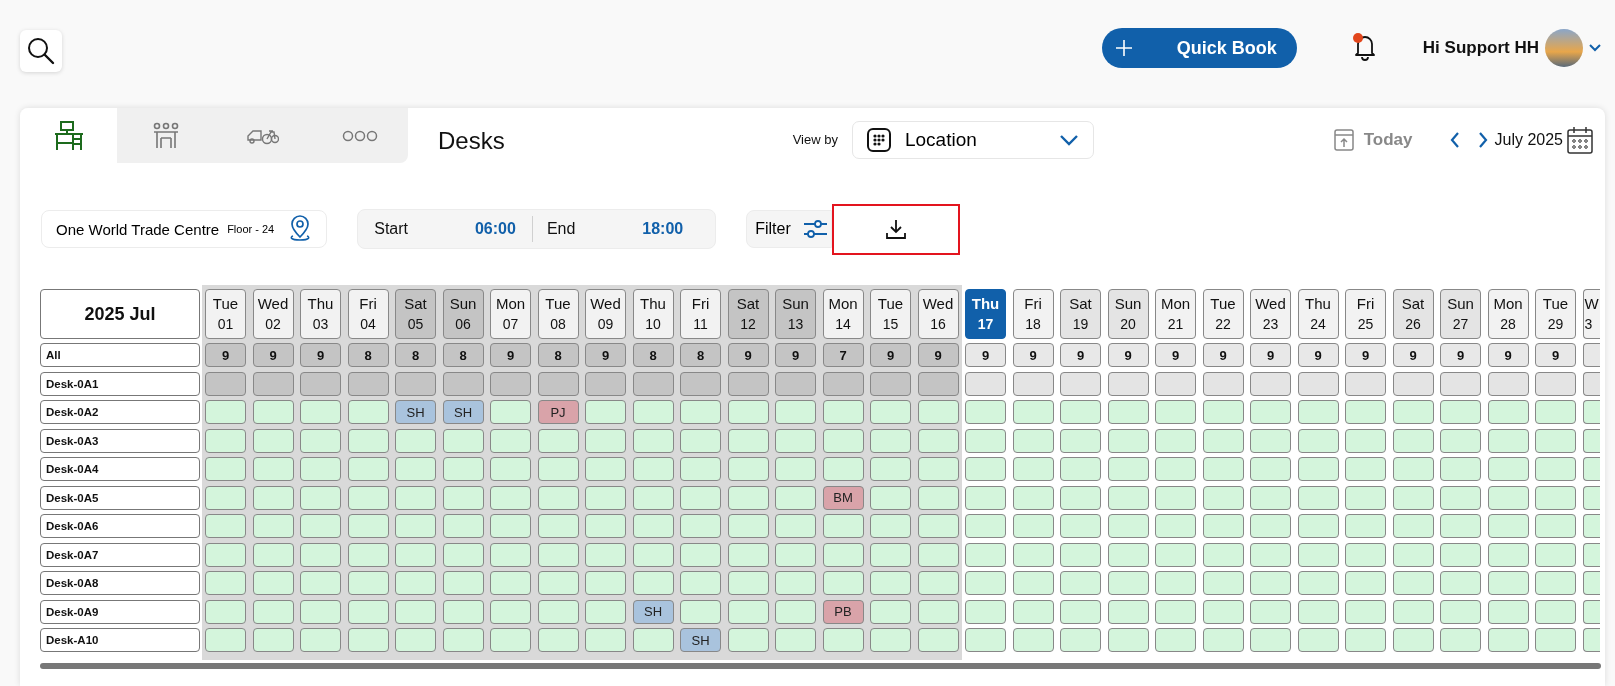 The height and width of the screenshot is (686, 1615). Describe the element at coordinates (700, 314) in the screenshot. I see `day-header: Fri 11` at that location.